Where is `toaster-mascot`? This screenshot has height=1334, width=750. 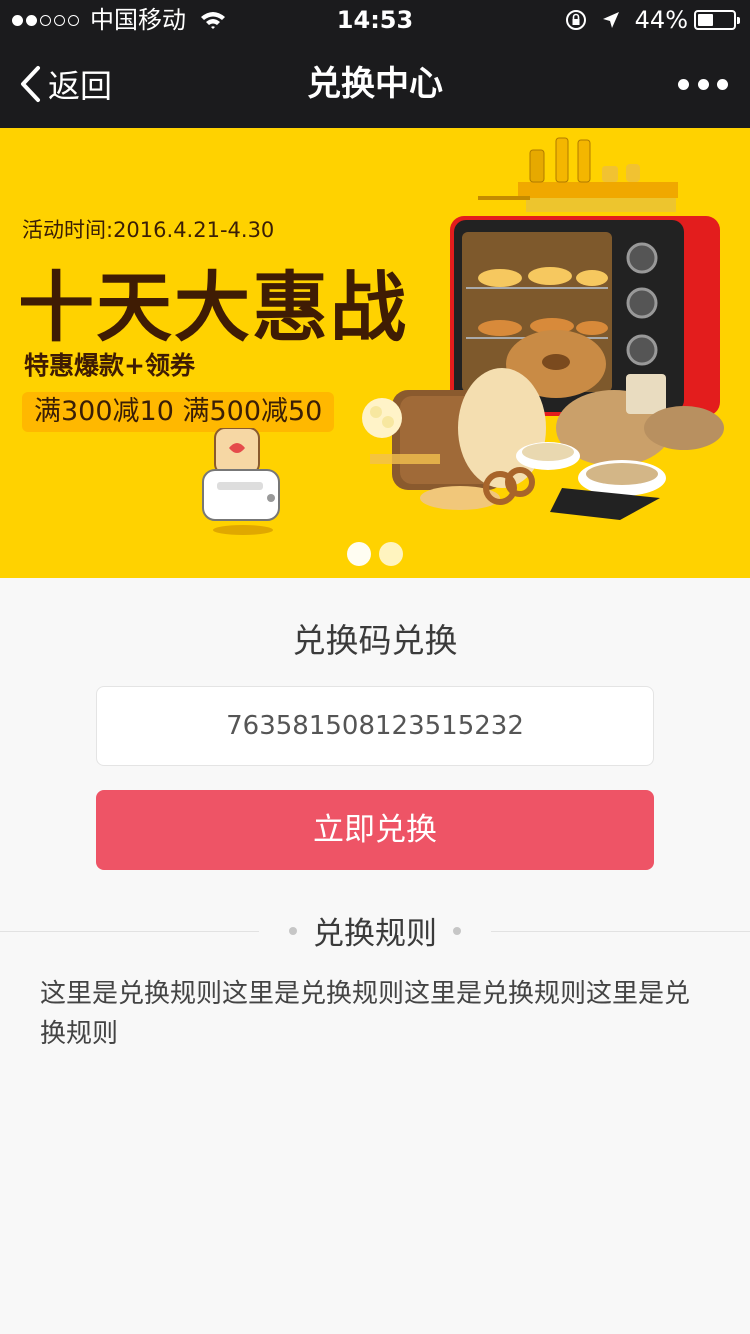 toaster-mascot is located at coordinates (241, 481).